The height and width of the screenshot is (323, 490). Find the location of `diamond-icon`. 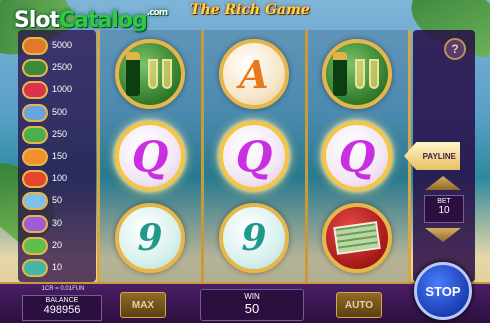

diamond-icon is located at coordinates (35, 112).